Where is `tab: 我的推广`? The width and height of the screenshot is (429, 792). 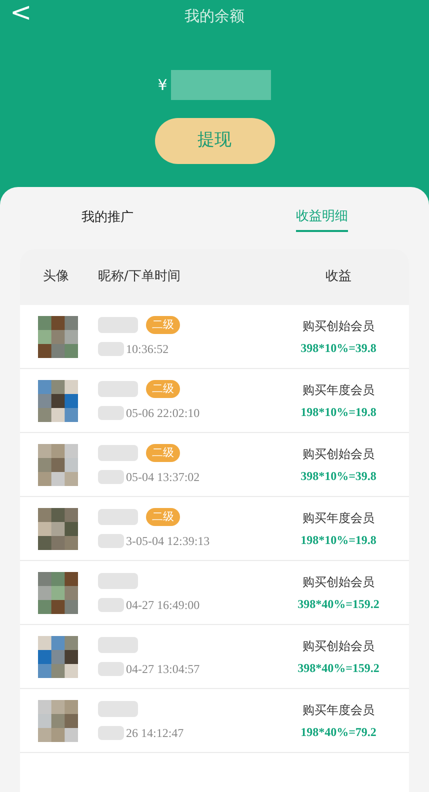 tab: 我的推广 is located at coordinates (107, 218).